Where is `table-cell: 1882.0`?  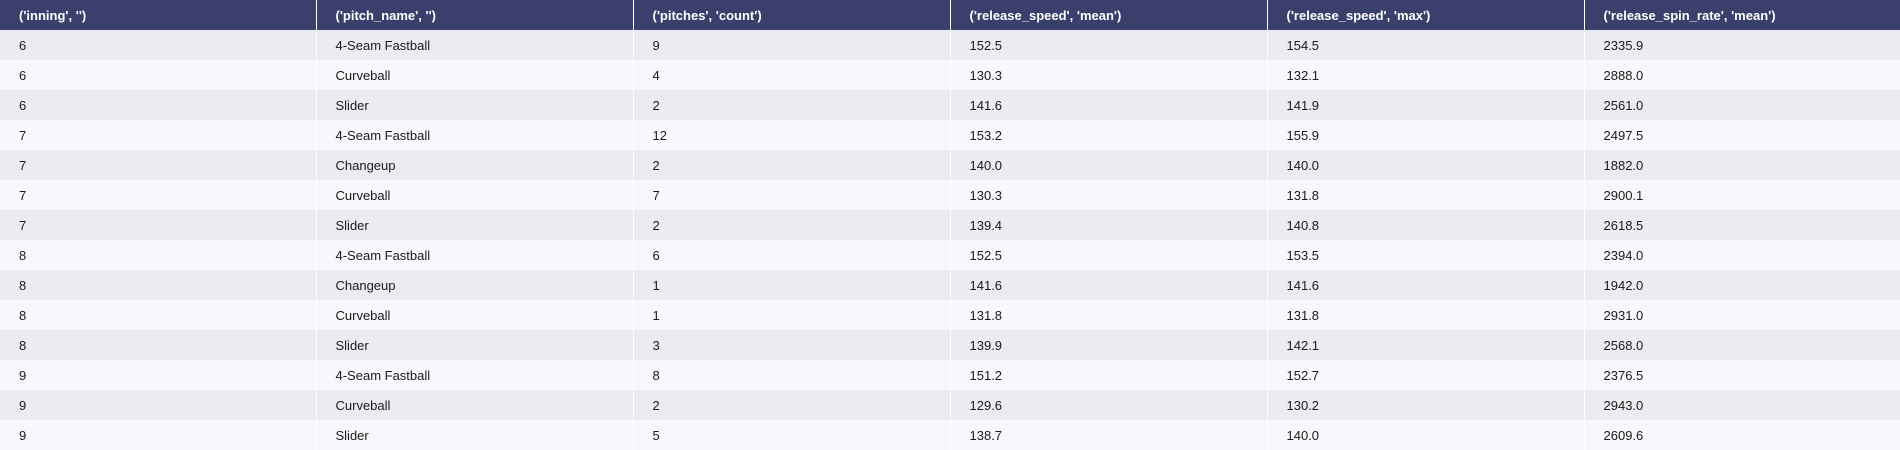 table-cell: 1882.0 is located at coordinates (1741, 165).